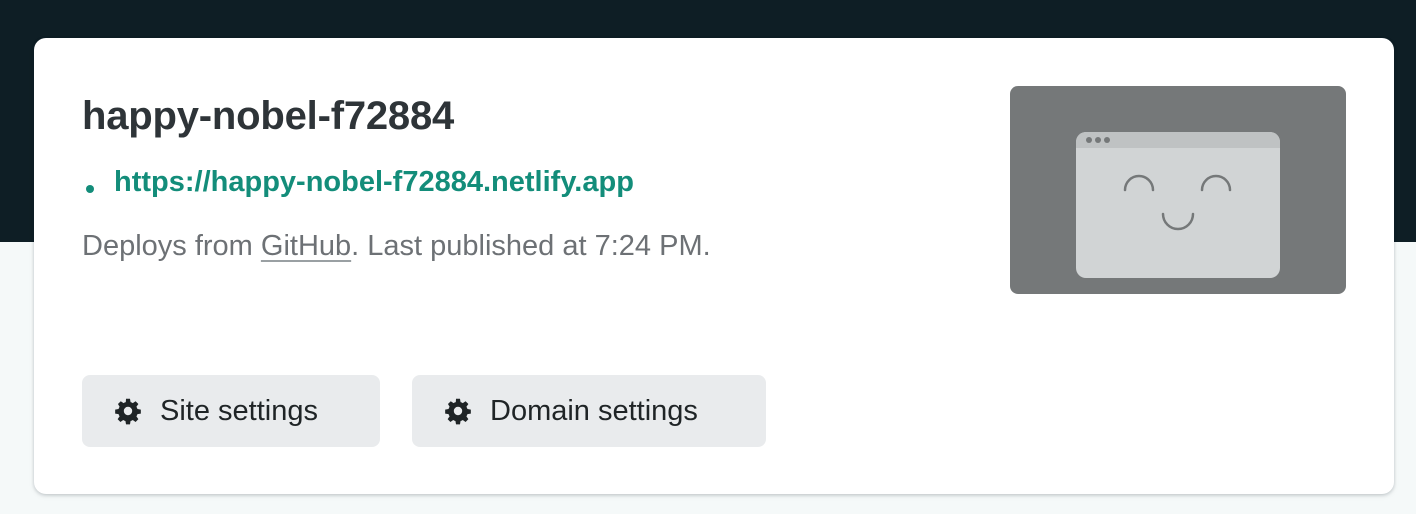 The image size is (1416, 514). I want to click on site-url-row: https://happy-nobel-f72884.netlify.app, so click(360, 182).